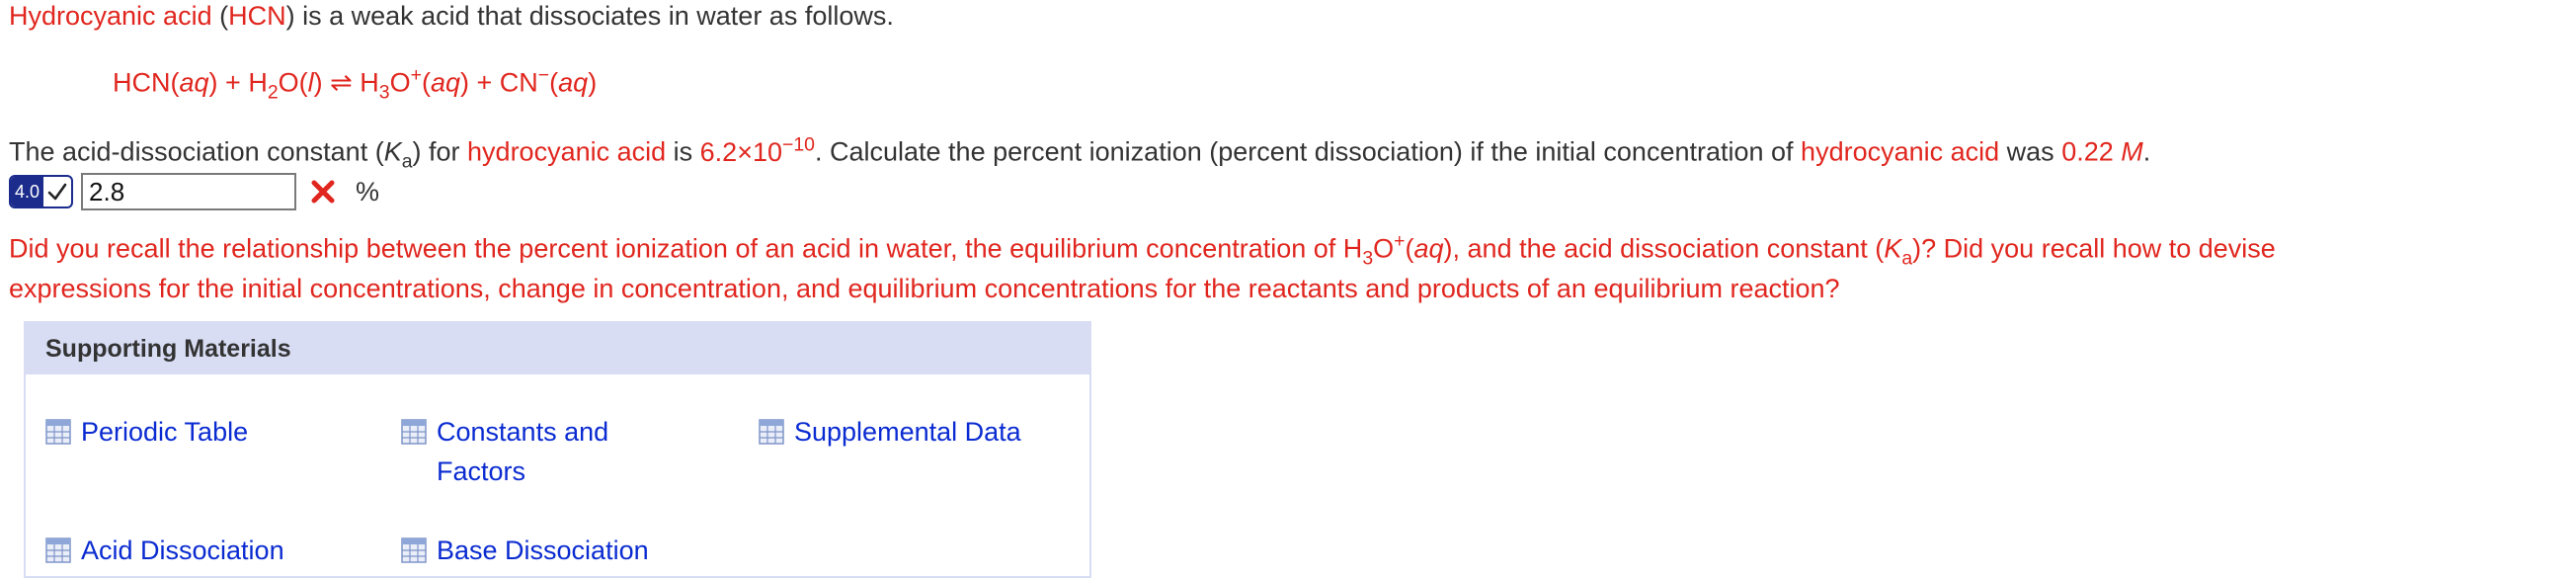 The height and width of the screenshot is (578, 2576). I want to click on feedback-ka-sub: a, so click(1907, 258).